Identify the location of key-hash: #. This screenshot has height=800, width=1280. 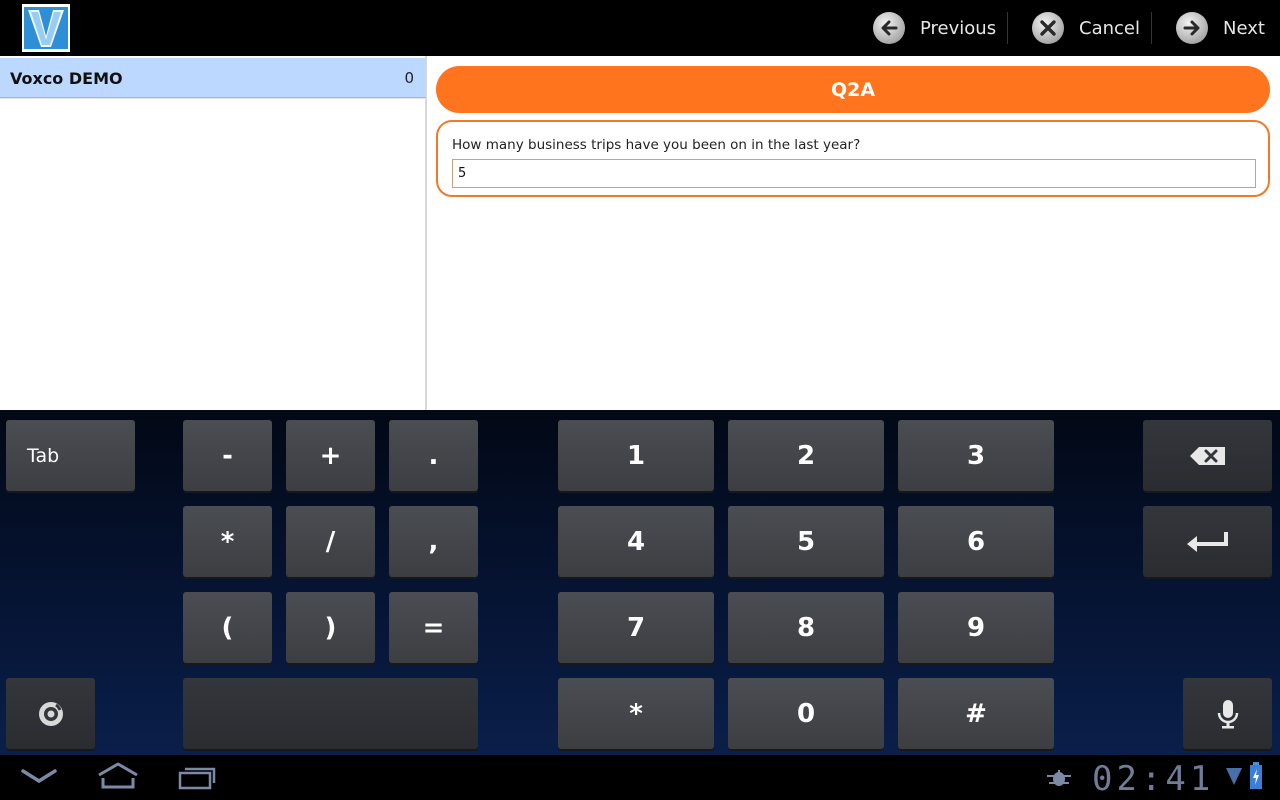
(976, 713).